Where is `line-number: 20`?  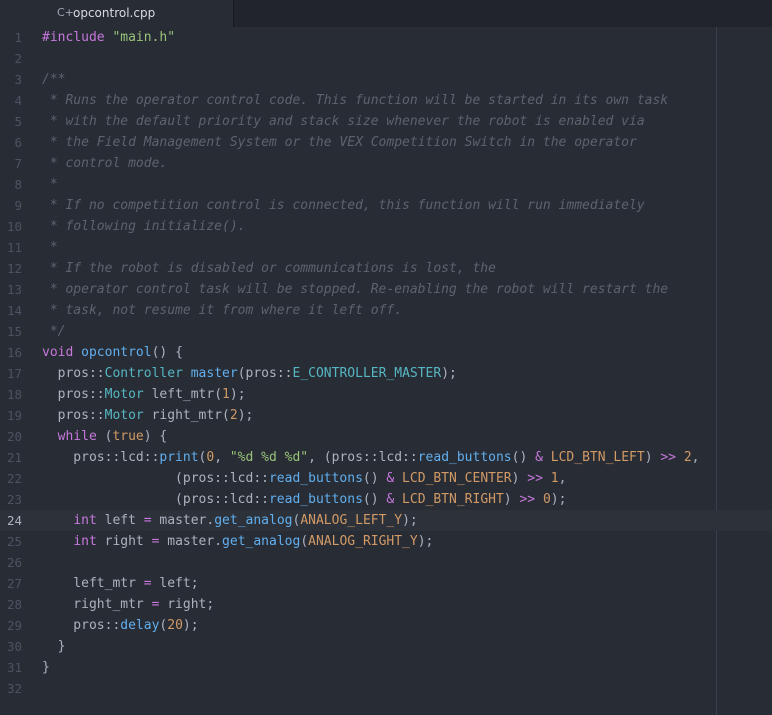 line-number: 20 is located at coordinates (14, 436).